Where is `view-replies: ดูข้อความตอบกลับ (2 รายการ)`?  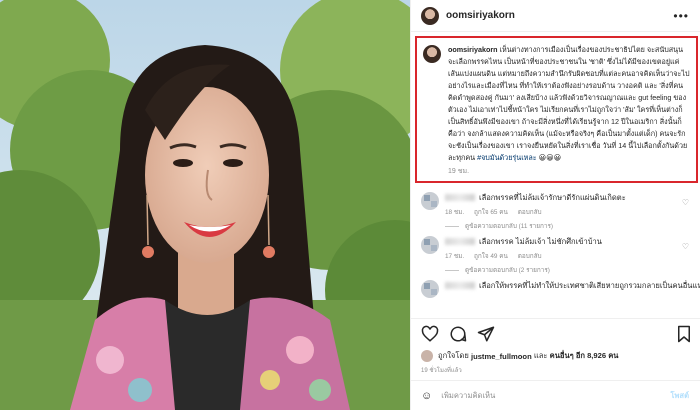
view-replies: ดูข้อความตอบกลับ (2 รายการ) is located at coordinates (497, 270).